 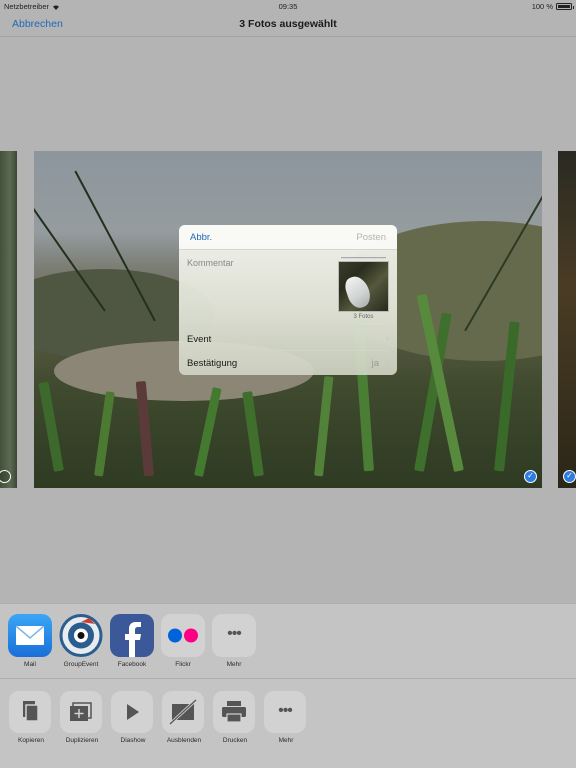 What do you see at coordinates (30, 664) in the screenshot?
I see `mail-label: Mail` at bounding box center [30, 664].